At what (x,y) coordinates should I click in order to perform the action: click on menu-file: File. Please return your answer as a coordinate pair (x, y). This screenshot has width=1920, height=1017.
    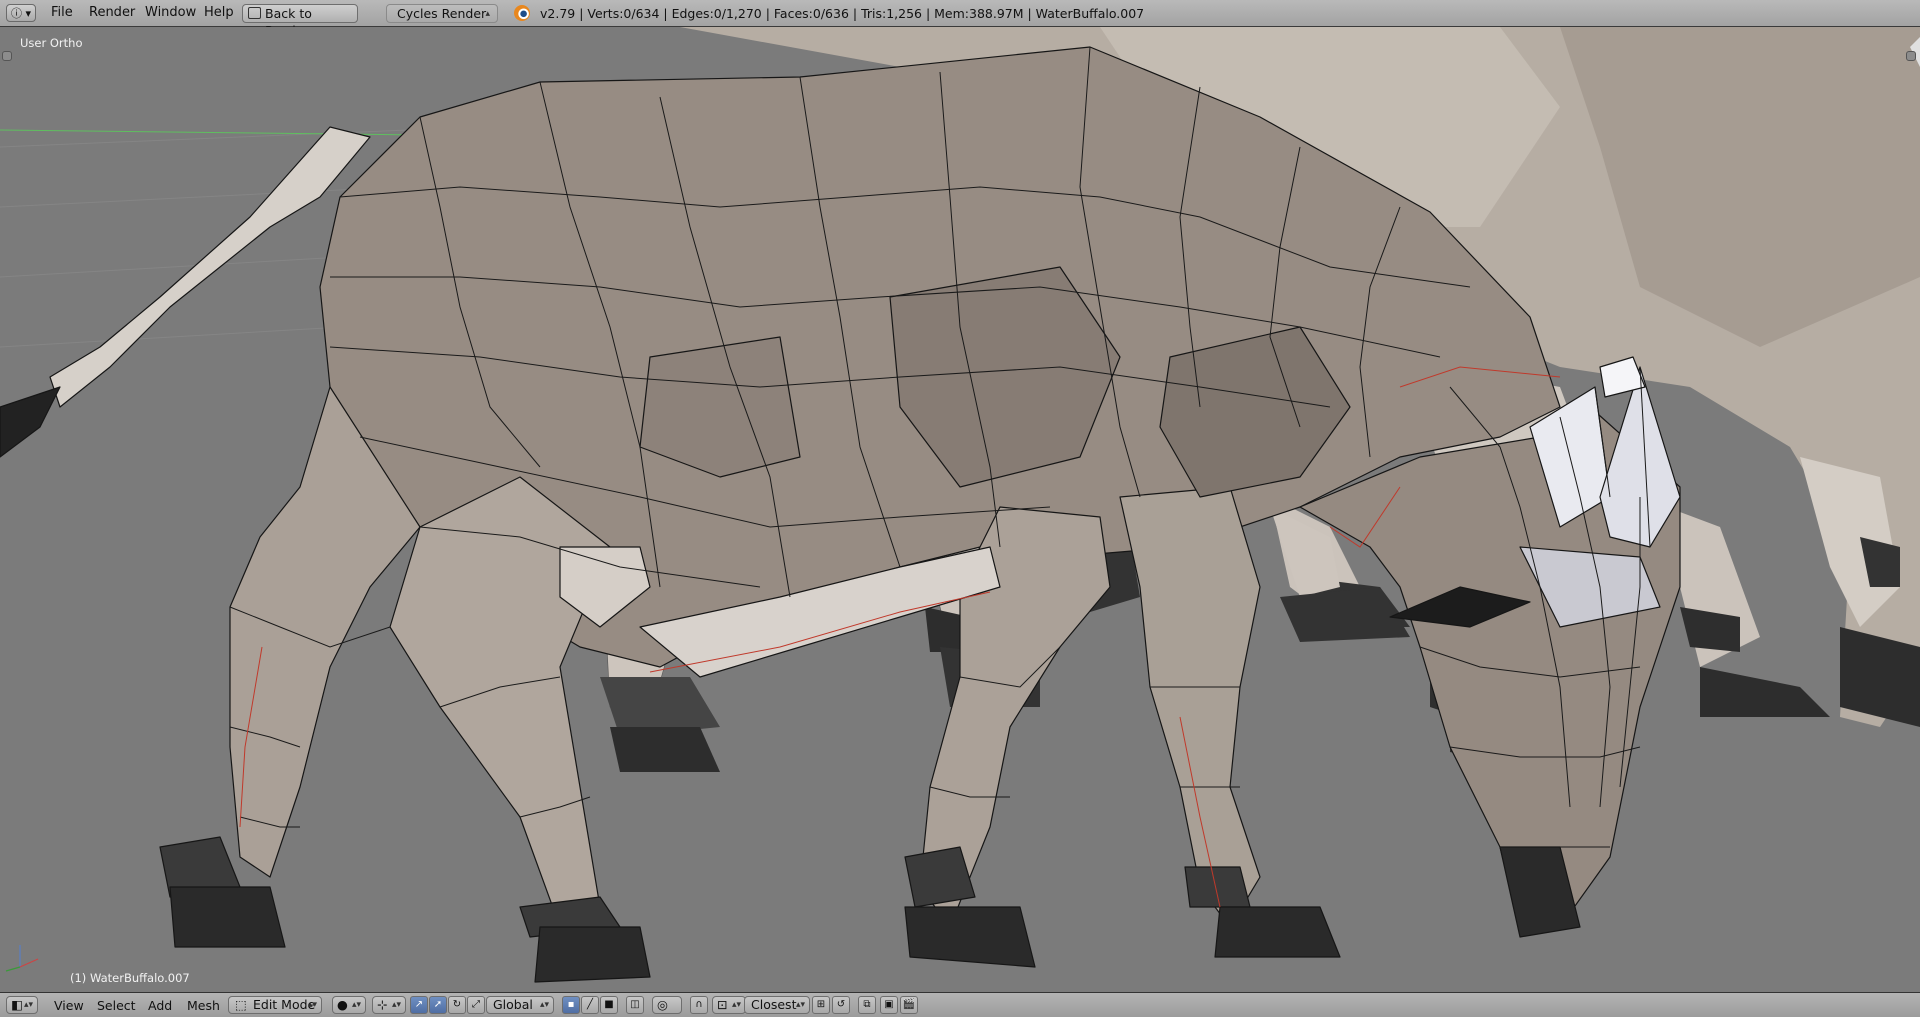
    Looking at the image, I should click on (62, 12).